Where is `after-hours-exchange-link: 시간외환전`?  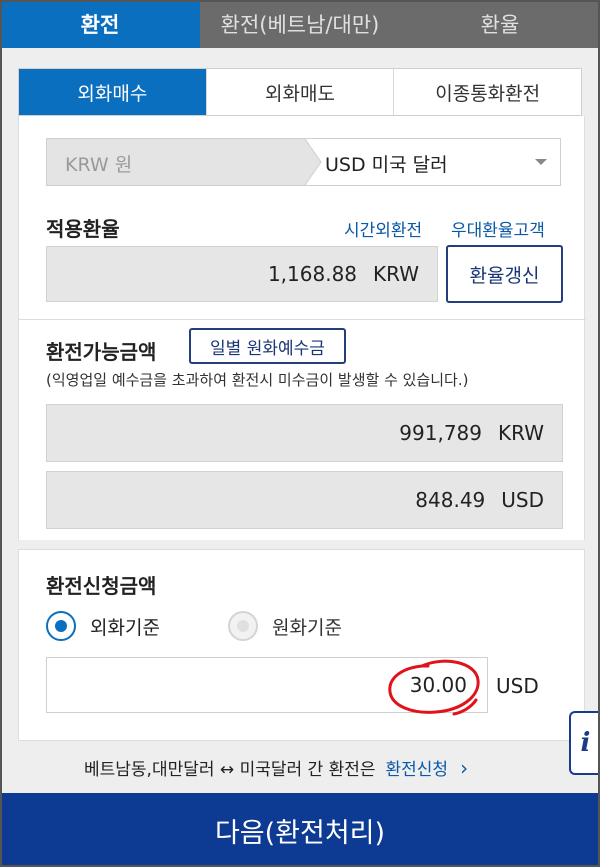
after-hours-exchange-link: 시간외환전 is located at coordinates (383, 228).